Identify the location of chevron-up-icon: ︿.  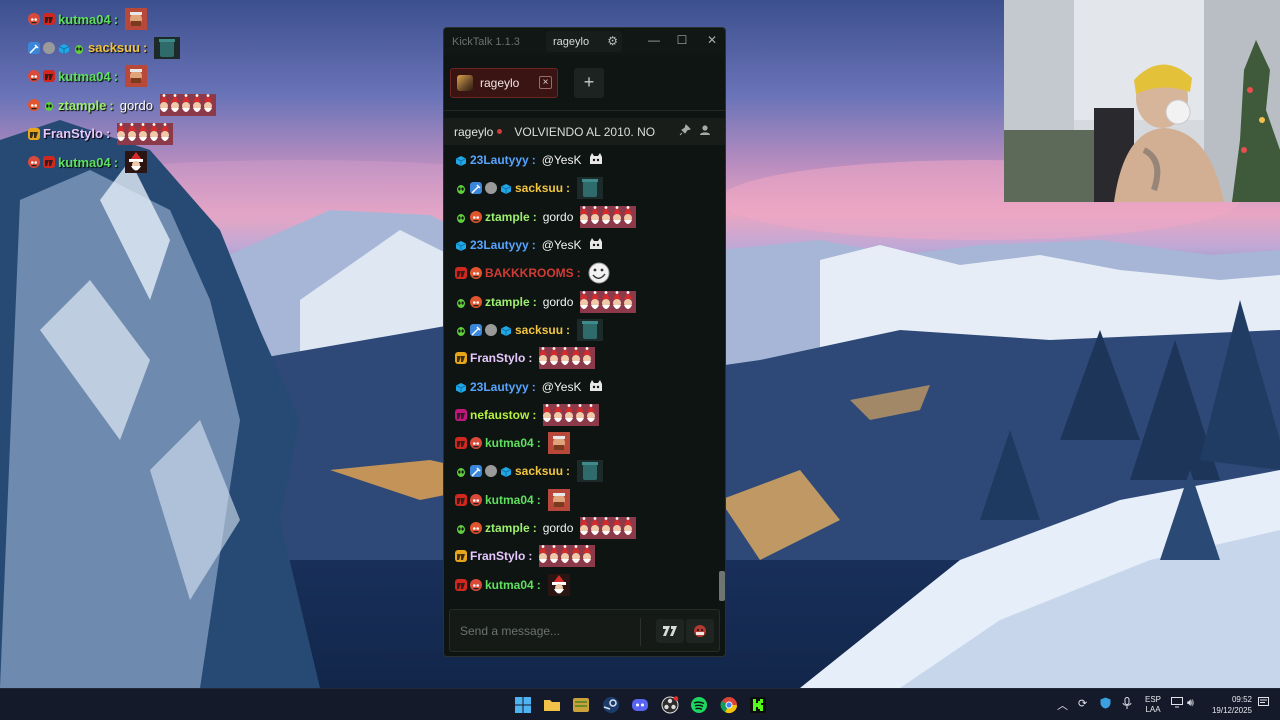
(1062, 705).